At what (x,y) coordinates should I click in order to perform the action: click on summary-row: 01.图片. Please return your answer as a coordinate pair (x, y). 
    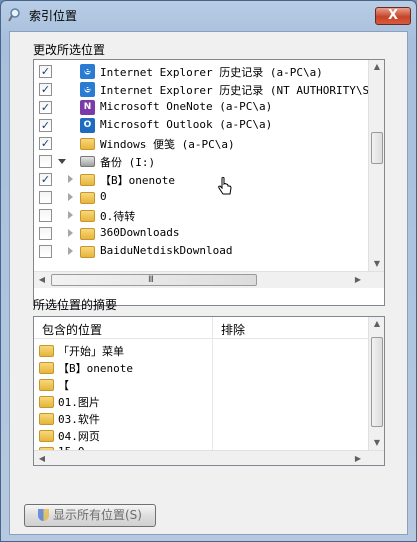
    Looking at the image, I should click on (199, 402).